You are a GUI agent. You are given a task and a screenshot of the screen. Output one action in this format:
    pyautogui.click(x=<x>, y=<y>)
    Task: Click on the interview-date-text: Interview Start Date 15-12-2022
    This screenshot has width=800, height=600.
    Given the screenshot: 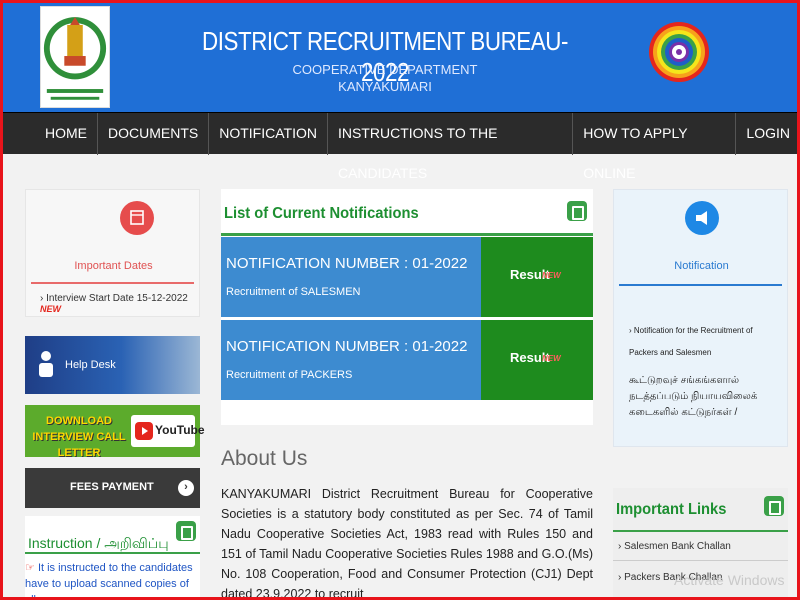 What is the action you would take?
    pyautogui.click(x=117, y=298)
    